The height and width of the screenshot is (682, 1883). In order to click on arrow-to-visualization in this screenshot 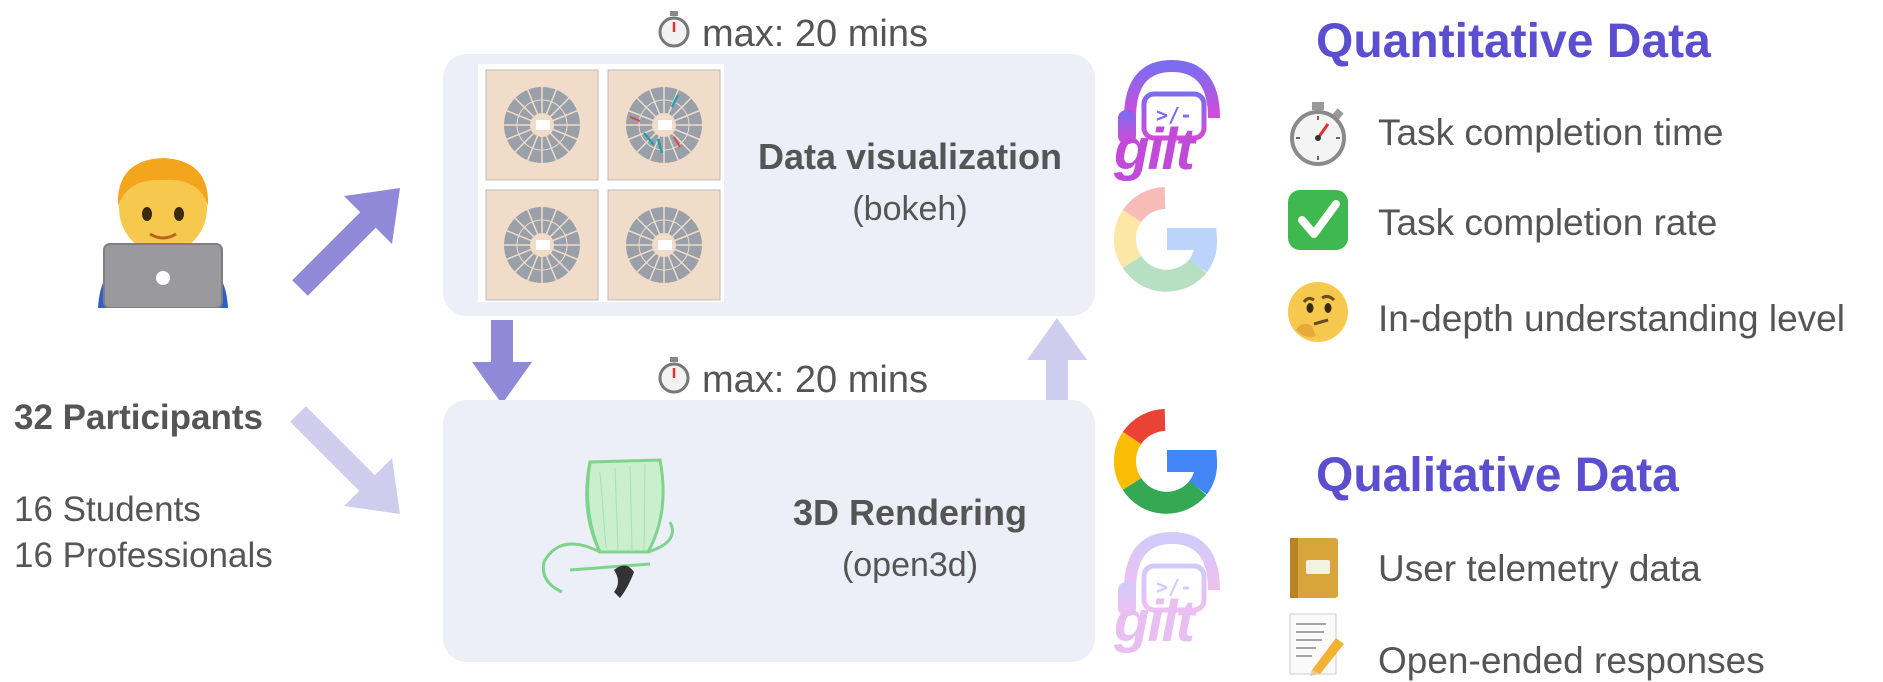, I will do `click(346, 242)`.